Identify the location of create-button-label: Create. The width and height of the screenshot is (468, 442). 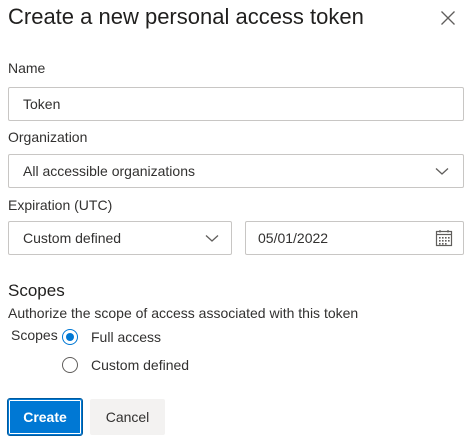
(45, 417).